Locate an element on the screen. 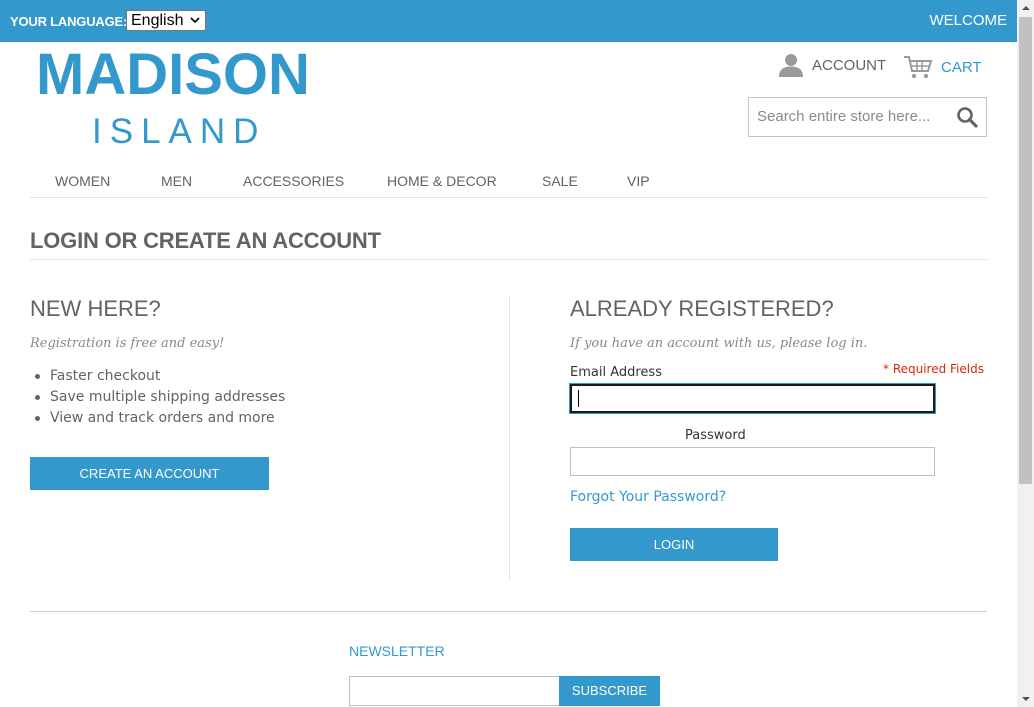 The height and width of the screenshot is (707, 1034). list-item: Save multiple shipping addresses is located at coordinates (157, 397).